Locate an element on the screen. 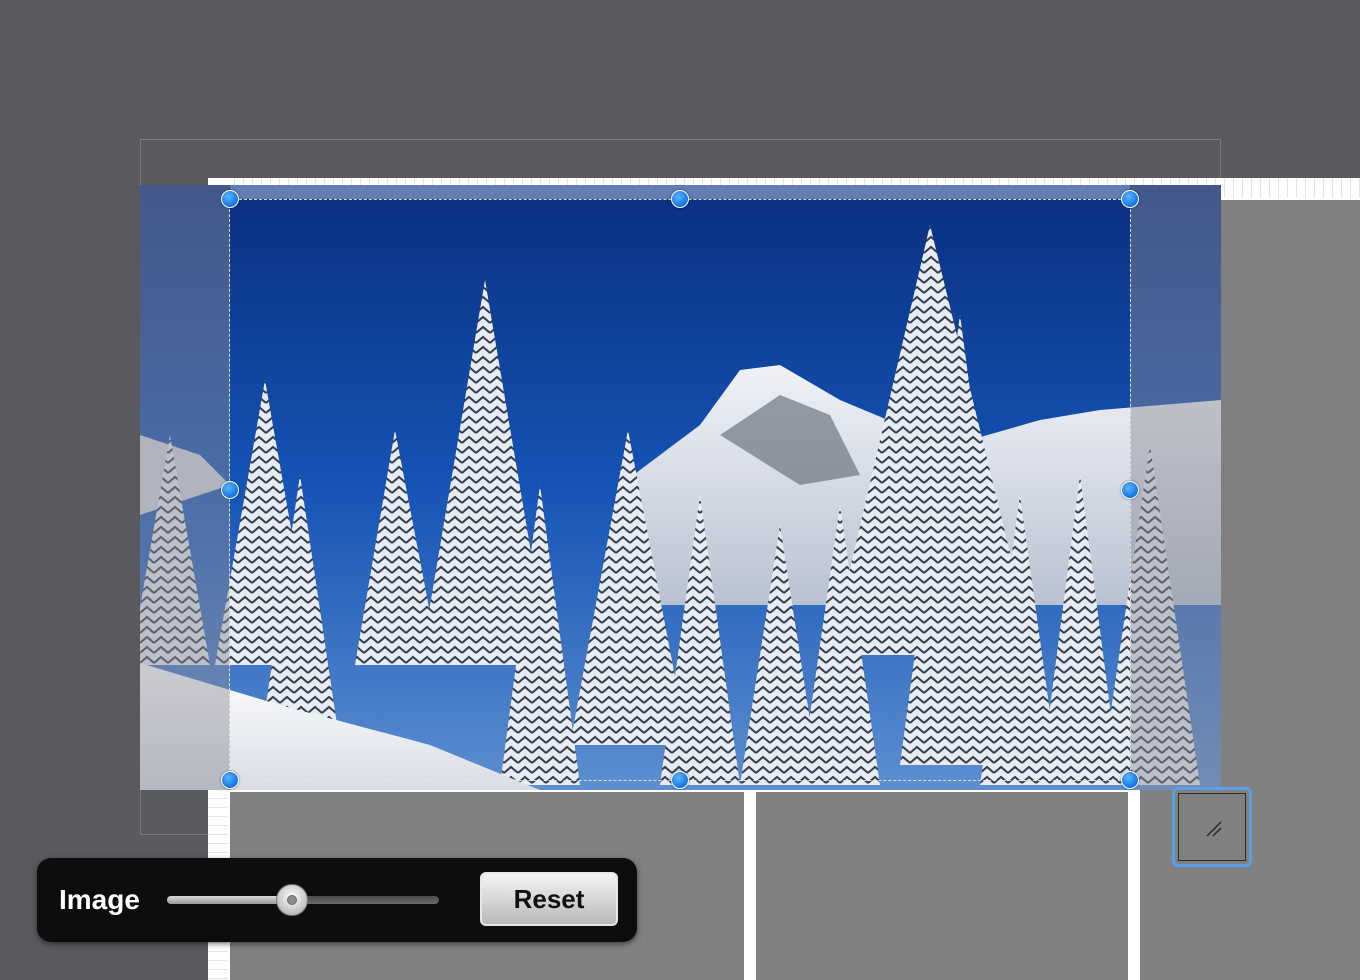 Image resolution: width=1360 pixels, height=980 pixels. handle-top-left is located at coordinates (230, 199).